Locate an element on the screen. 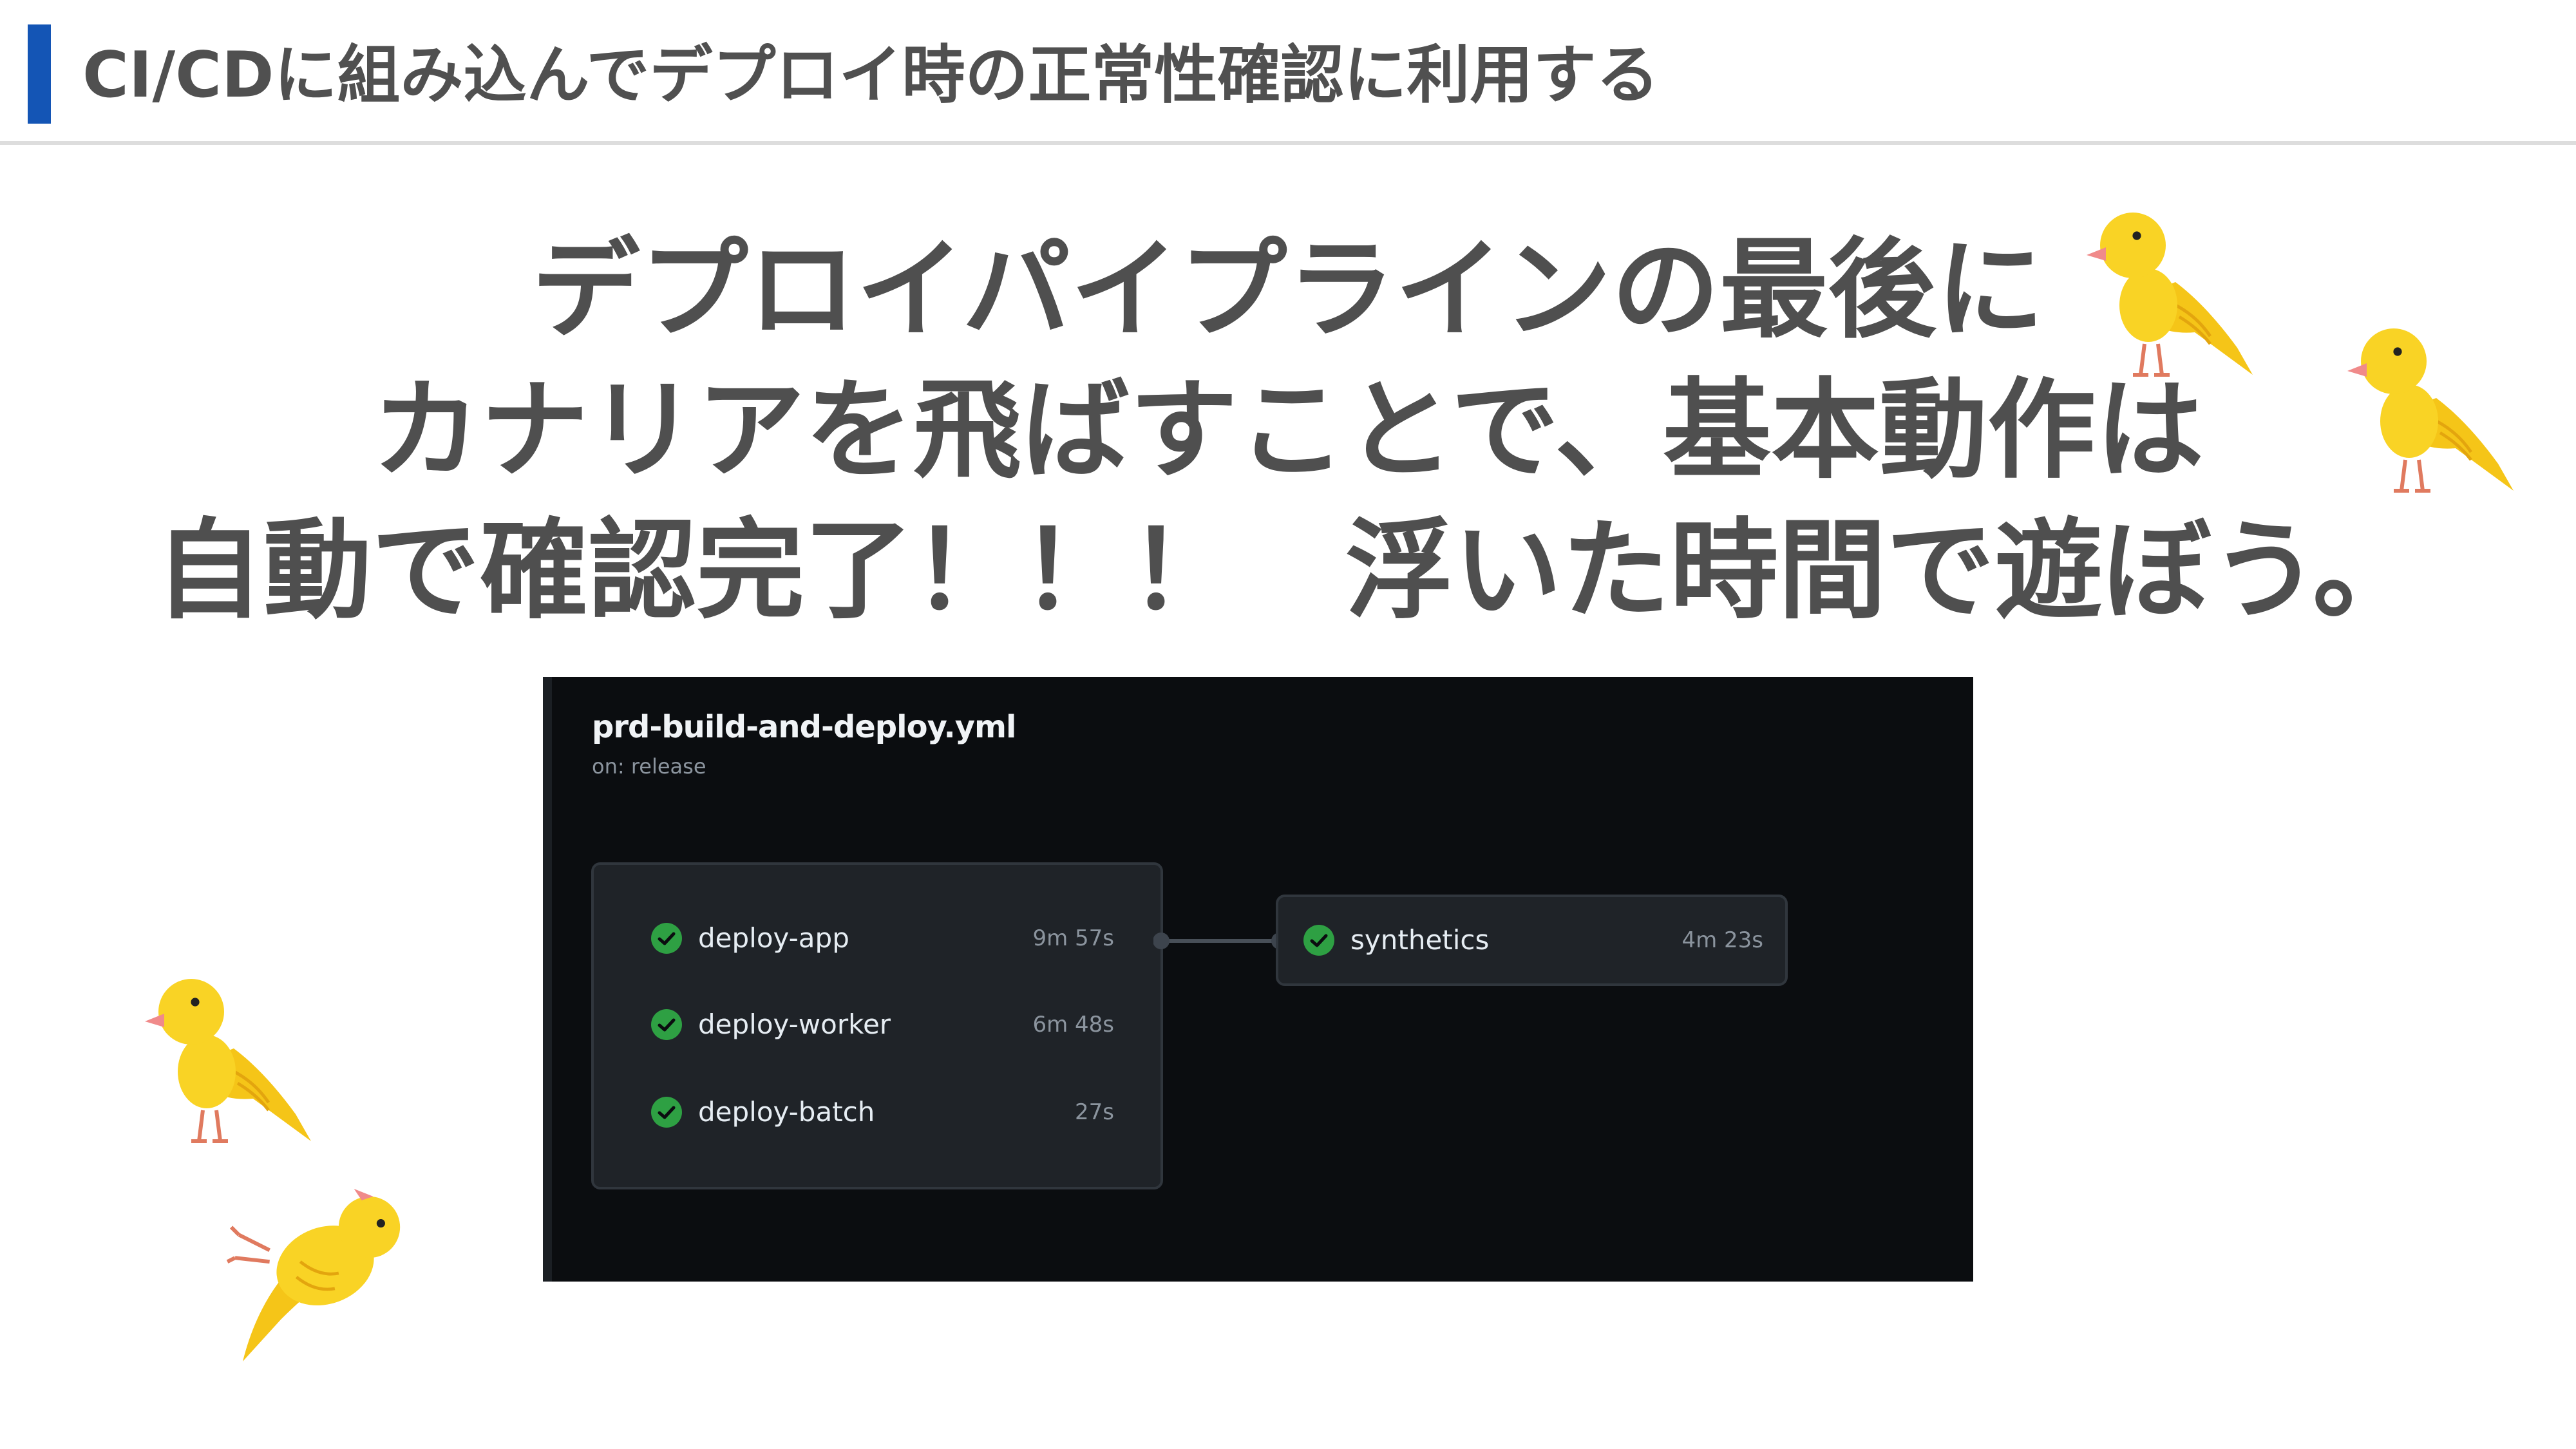 The image size is (2576, 1449). workflow-filename: prd-build-and-deploy.yml is located at coordinates (804, 727).